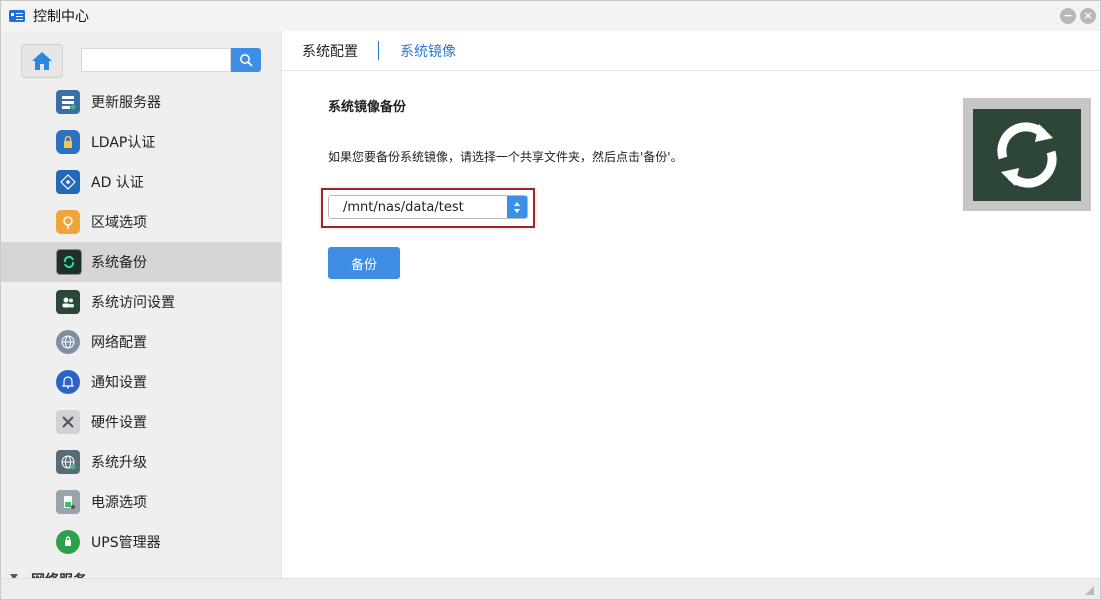 Image resolution: width=1101 pixels, height=600 pixels. What do you see at coordinates (550, 16) in the screenshot?
I see `title-bar: 控制中心 − ×` at bounding box center [550, 16].